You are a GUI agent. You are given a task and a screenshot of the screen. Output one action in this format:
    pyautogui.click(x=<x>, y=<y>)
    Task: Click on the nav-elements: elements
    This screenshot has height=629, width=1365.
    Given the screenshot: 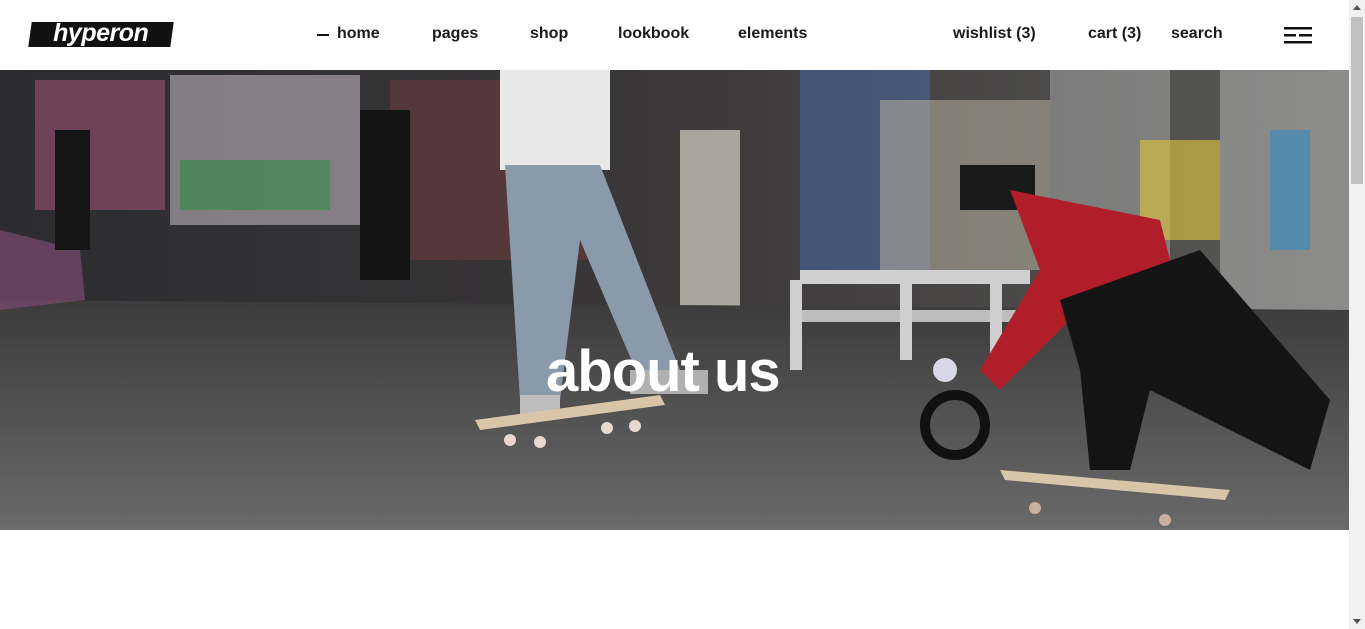 What is the action you would take?
    pyautogui.click(x=772, y=34)
    